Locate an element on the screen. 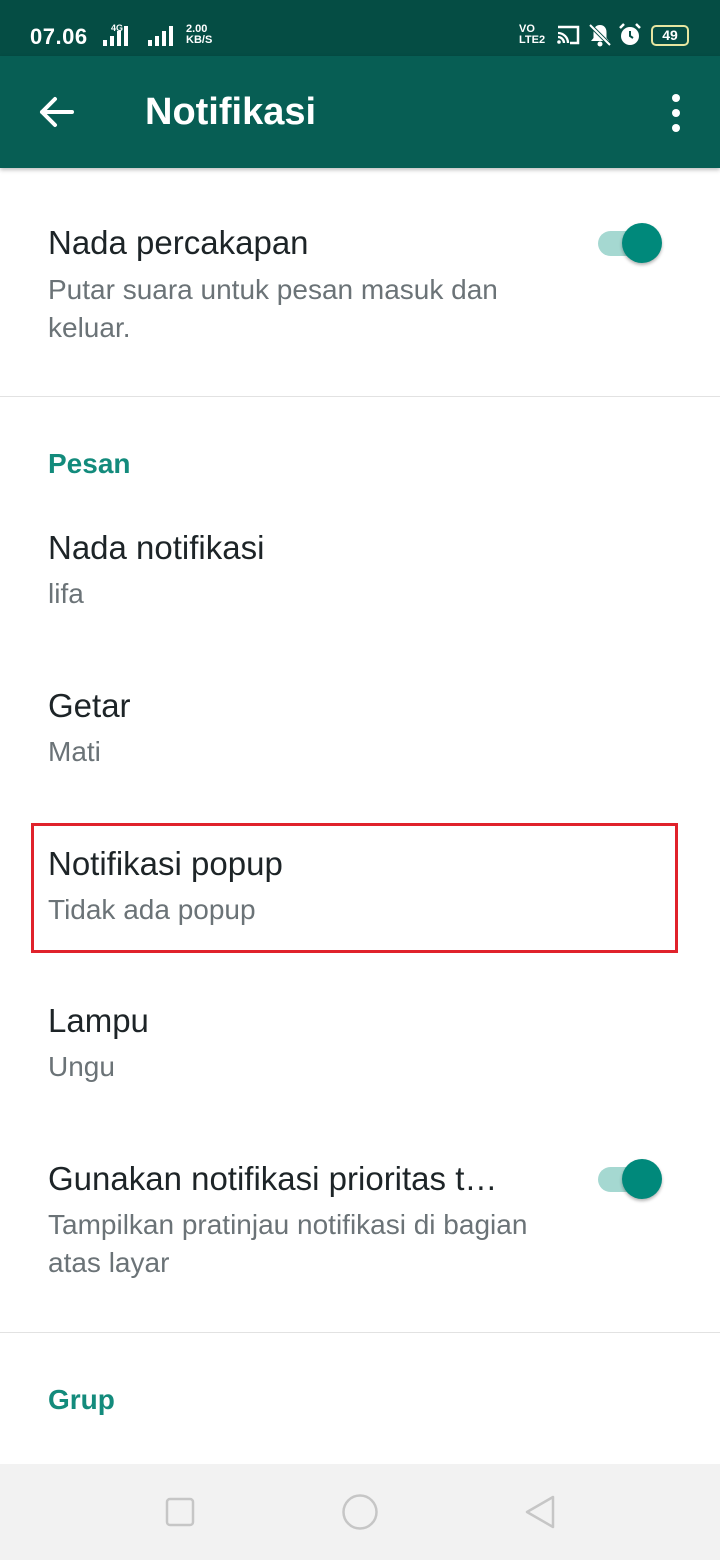 The width and height of the screenshot is (720, 1560). setting-value: lifa is located at coordinates (66, 593).